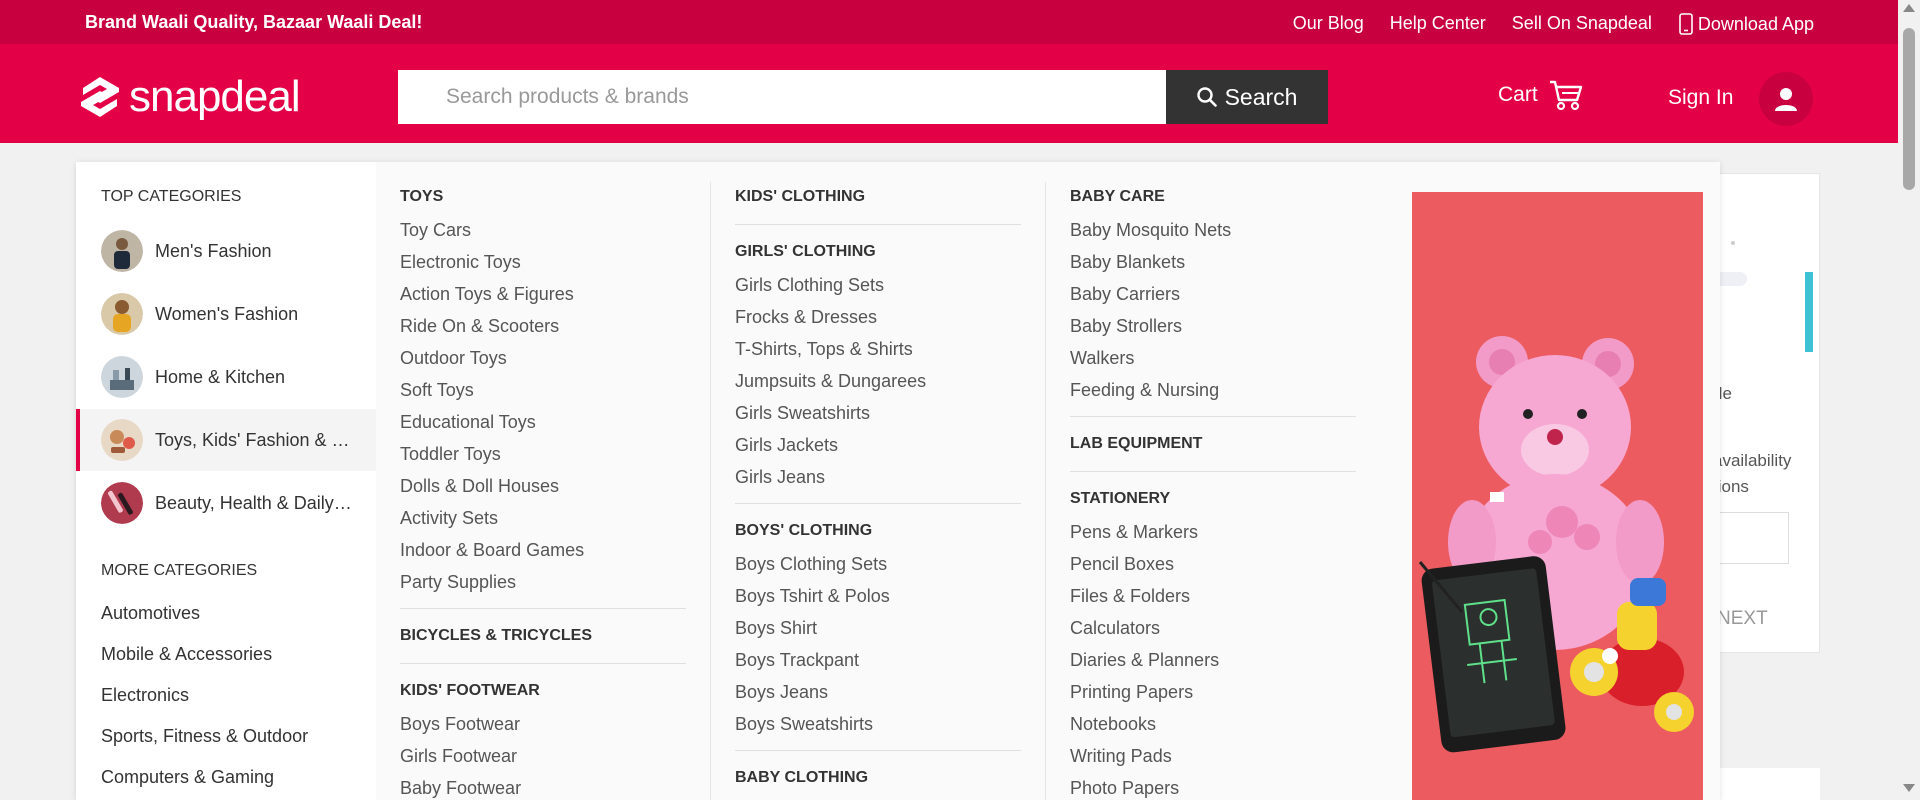 The width and height of the screenshot is (1920, 800). Describe the element at coordinates (421, 197) in the screenshot. I see `toys-heading: TOYS` at that location.